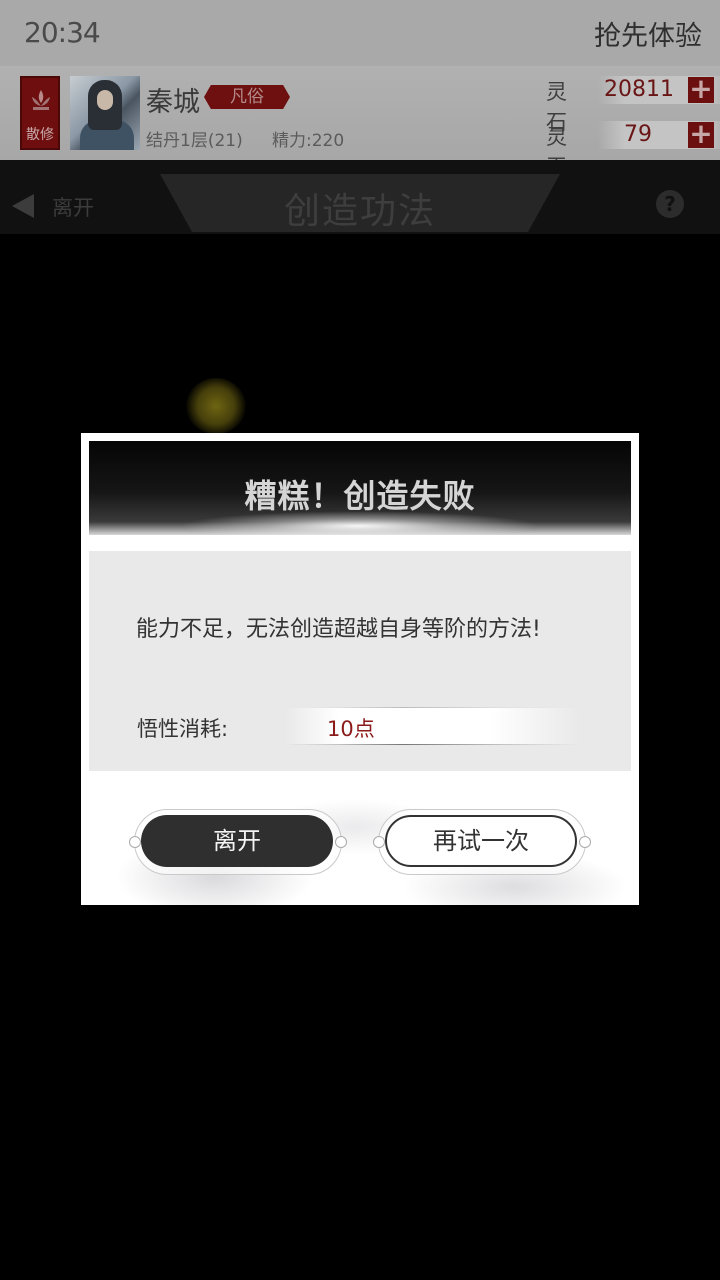 Image resolution: width=720 pixels, height=1280 pixels. I want to click on avatar, so click(105, 113).